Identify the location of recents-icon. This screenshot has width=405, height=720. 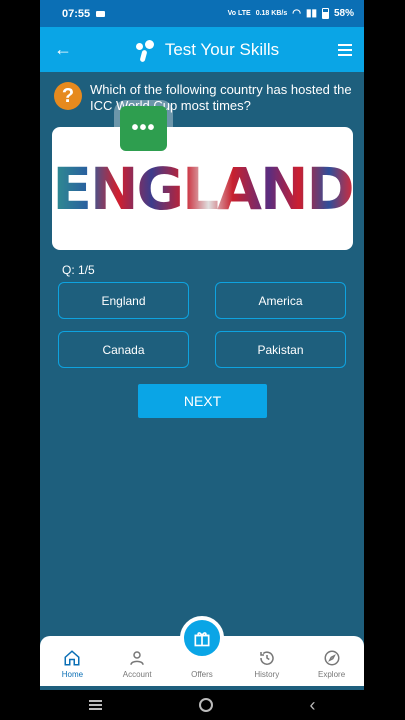
(95, 705).